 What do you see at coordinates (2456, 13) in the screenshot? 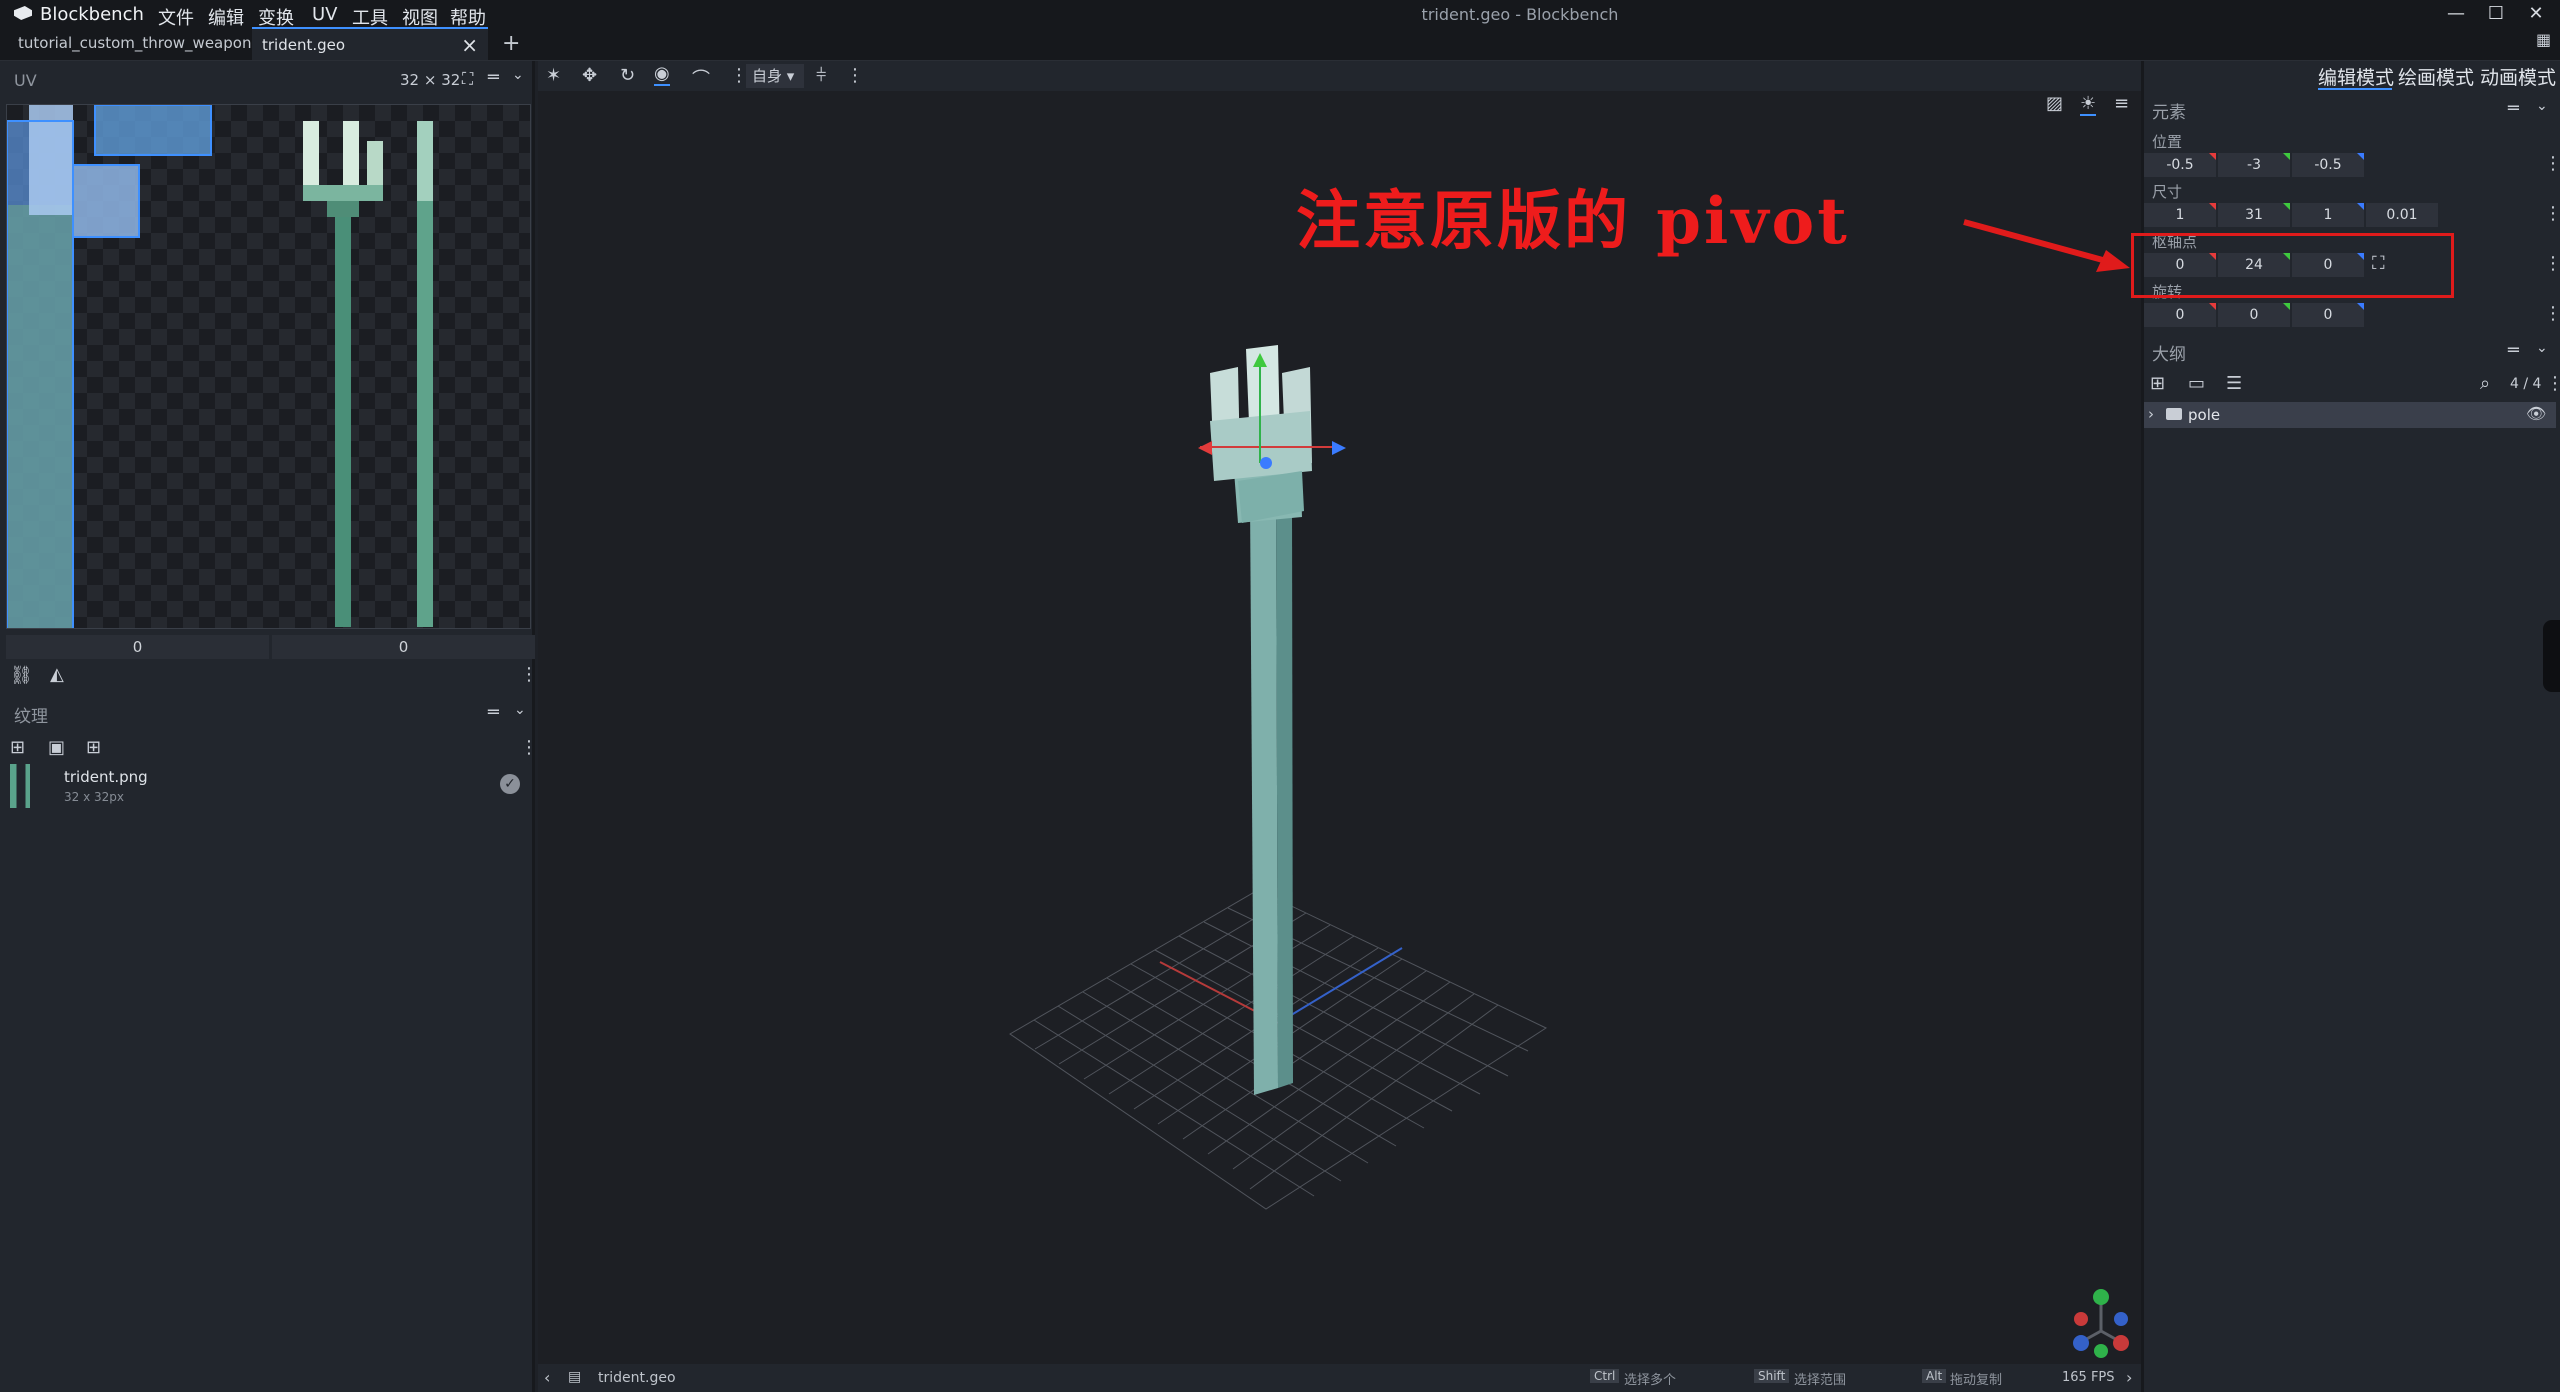
I see `minimize-icon: —` at bounding box center [2456, 13].